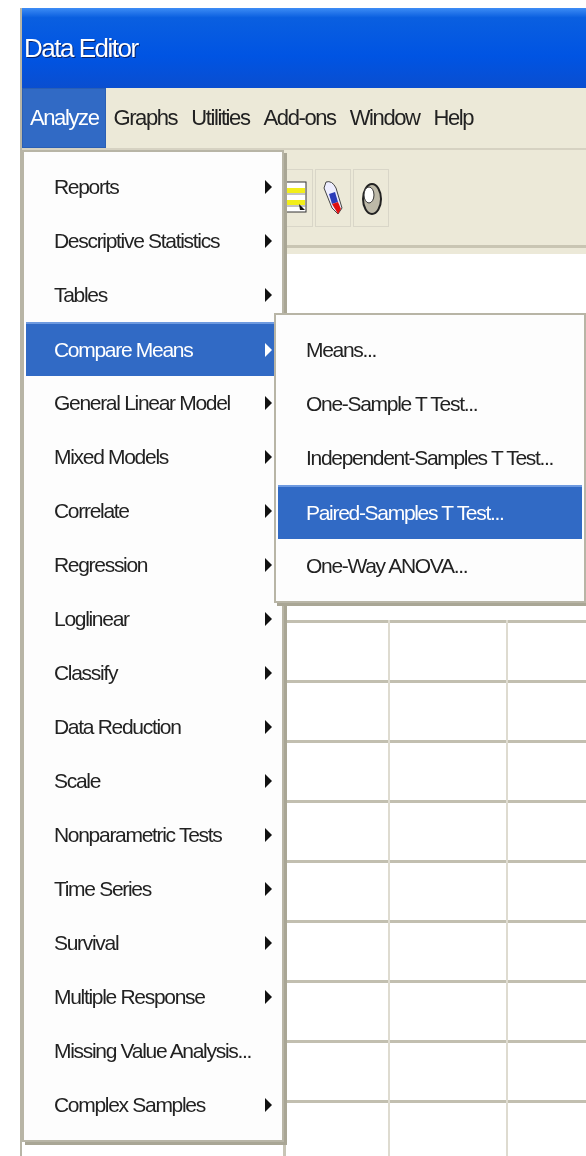 The image size is (586, 1156). What do you see at coordinates (145, 118) in the screenshot?
I see `menu-item: Graphs` at bounding box center [145, 118].